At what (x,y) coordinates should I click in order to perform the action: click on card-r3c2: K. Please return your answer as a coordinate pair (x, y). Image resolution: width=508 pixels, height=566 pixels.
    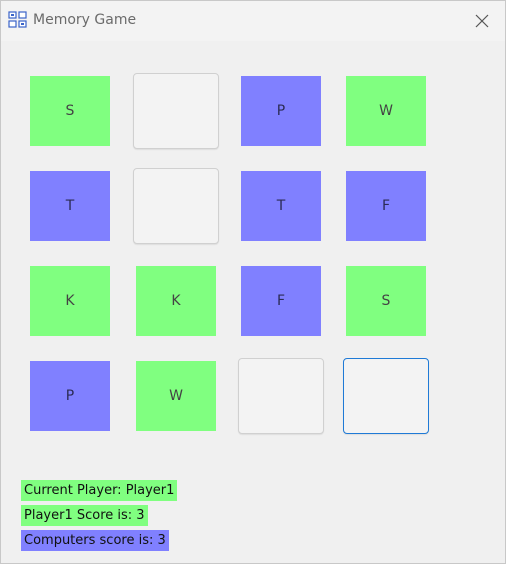
    Looking at the image, I should click on (176, 301).